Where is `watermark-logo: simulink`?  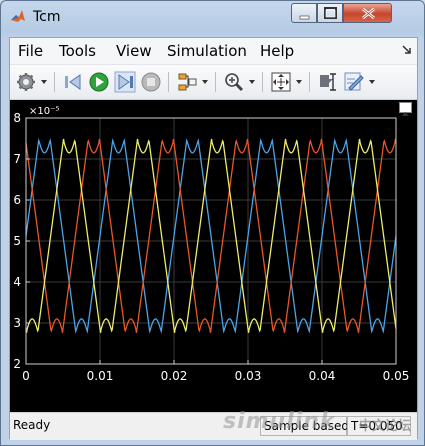 watermark-logo: simulink is located at coordinates (279, 421).